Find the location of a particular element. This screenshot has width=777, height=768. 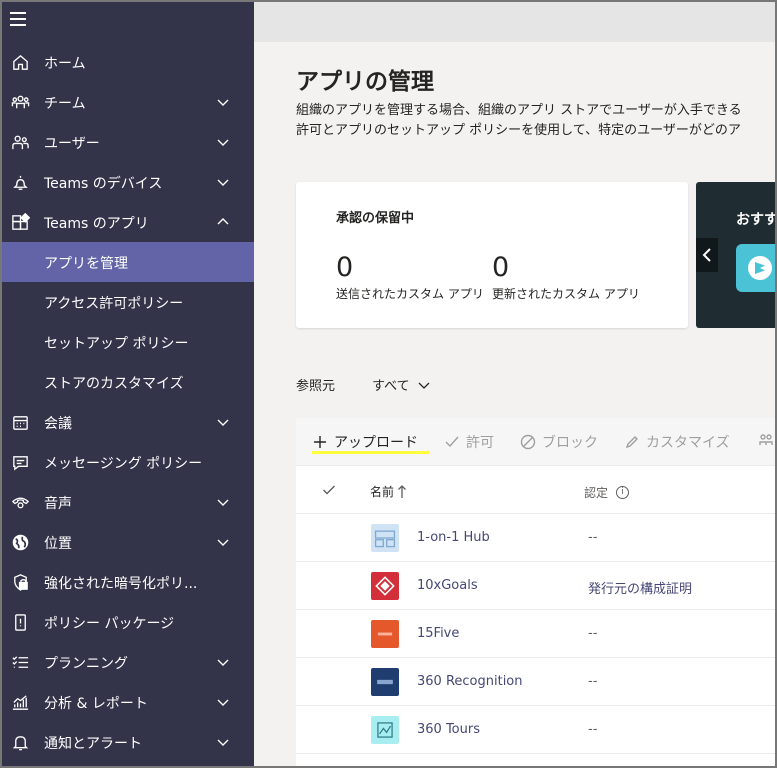

carousel-previous-button is located at coordinates (707, 255).